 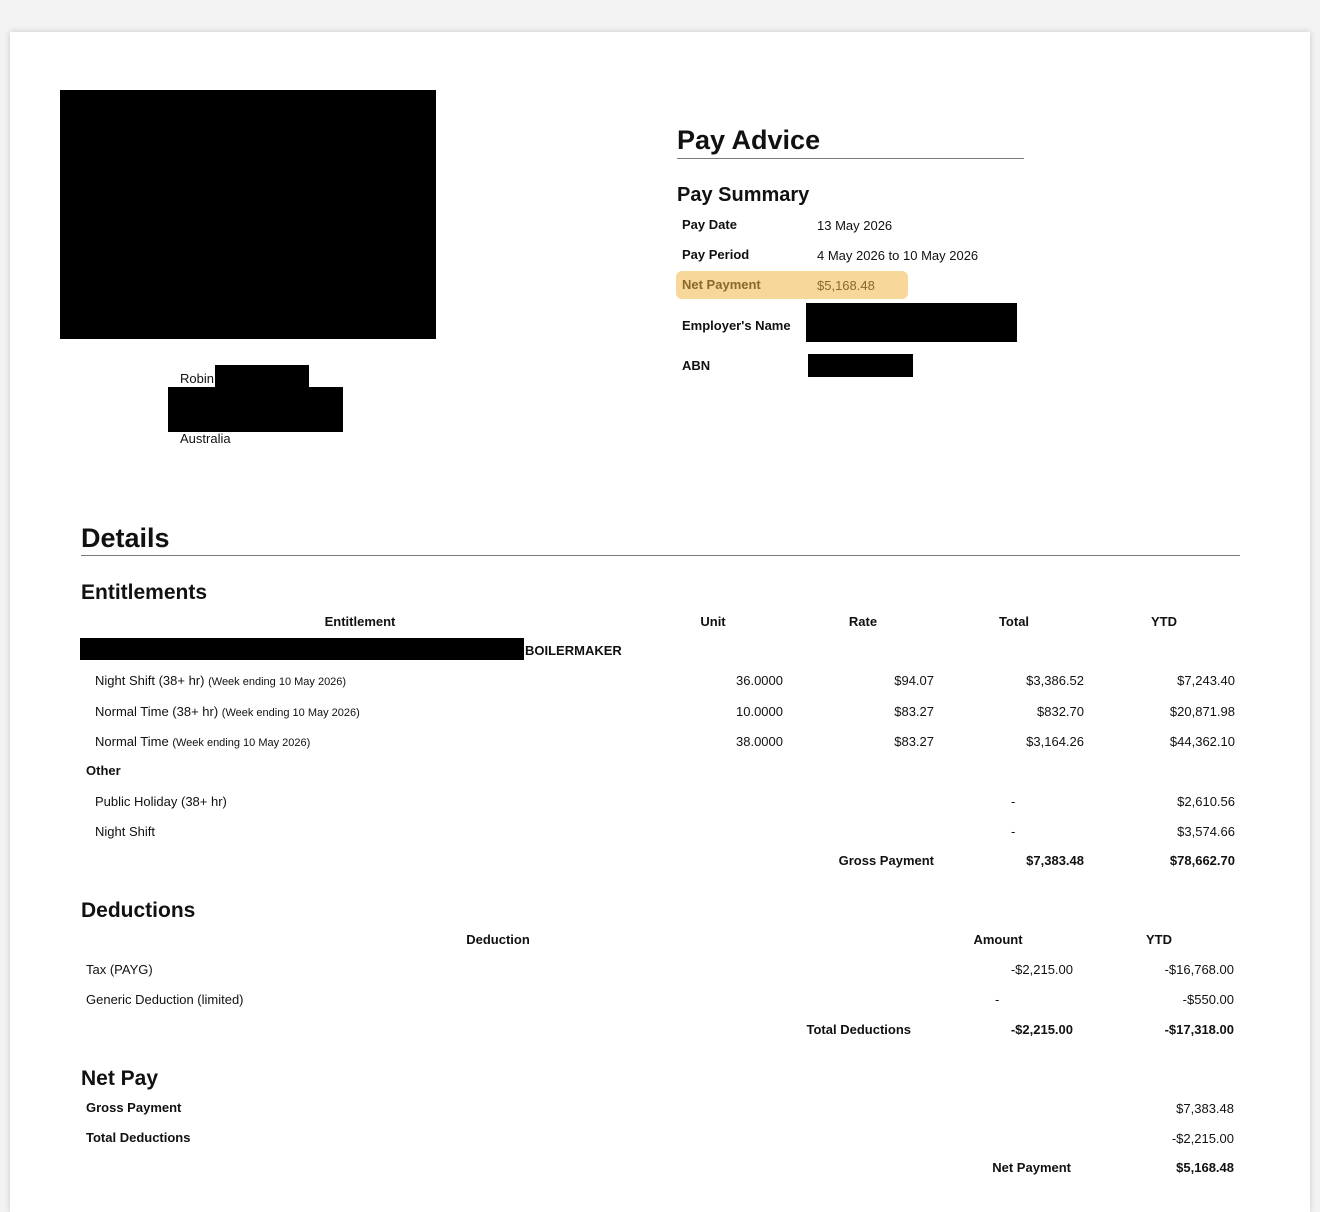 I want to click on total-deductions-ytd: -$17,318.00, so click(x=1199, y=1029).